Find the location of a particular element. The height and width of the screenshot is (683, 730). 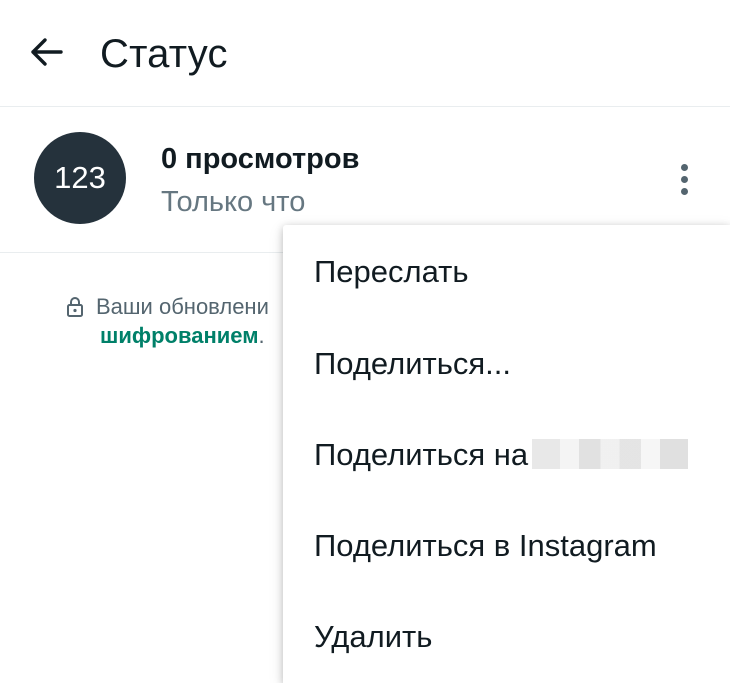

menu-item-delete: Удалить is located at coordinates (373, 637).